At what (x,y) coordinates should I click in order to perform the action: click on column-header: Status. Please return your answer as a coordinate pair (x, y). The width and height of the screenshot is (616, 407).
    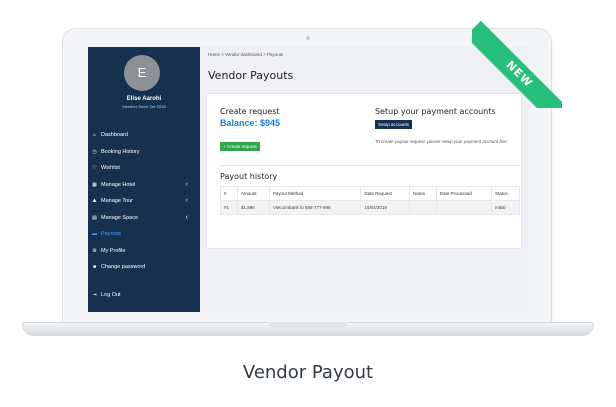
    Looking at the image, I should click on (505, 193).